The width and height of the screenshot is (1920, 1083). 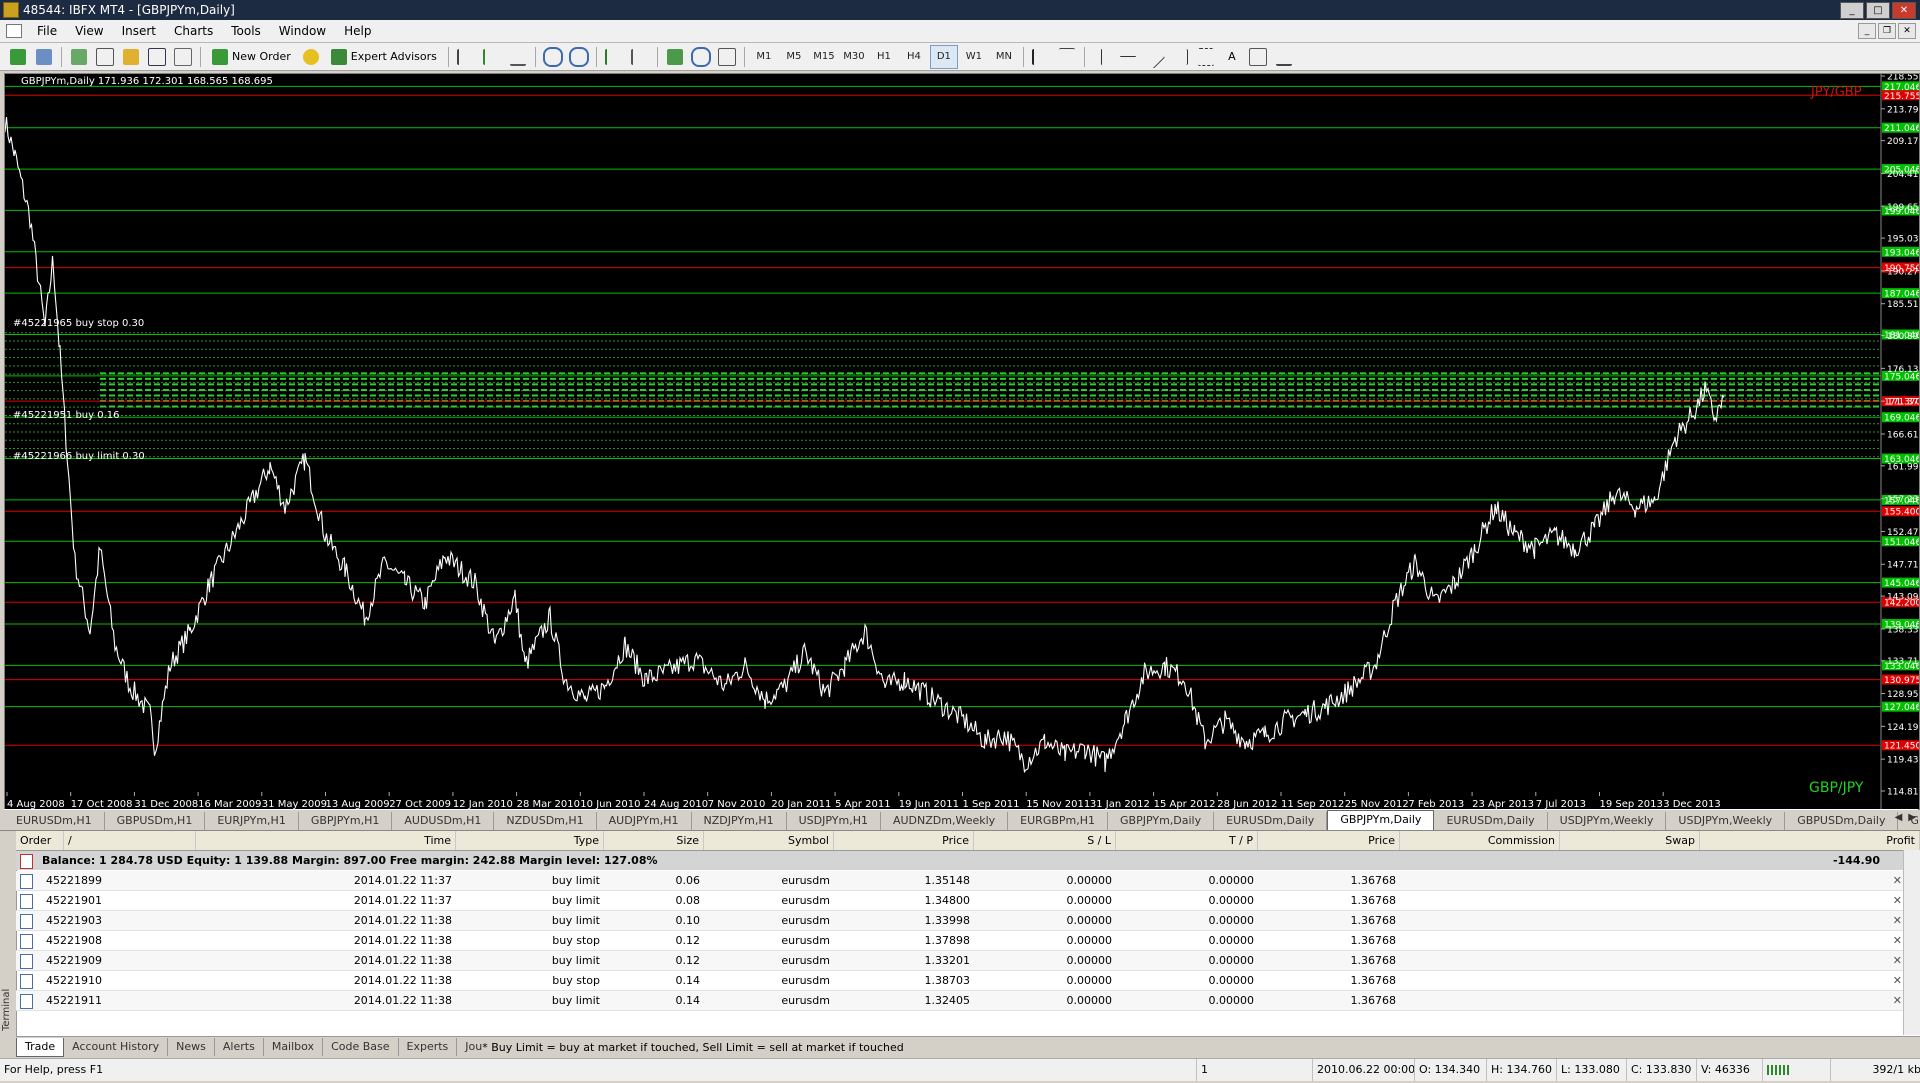 I want to click on period-d1-button: D1, so click(x=943, y=56).